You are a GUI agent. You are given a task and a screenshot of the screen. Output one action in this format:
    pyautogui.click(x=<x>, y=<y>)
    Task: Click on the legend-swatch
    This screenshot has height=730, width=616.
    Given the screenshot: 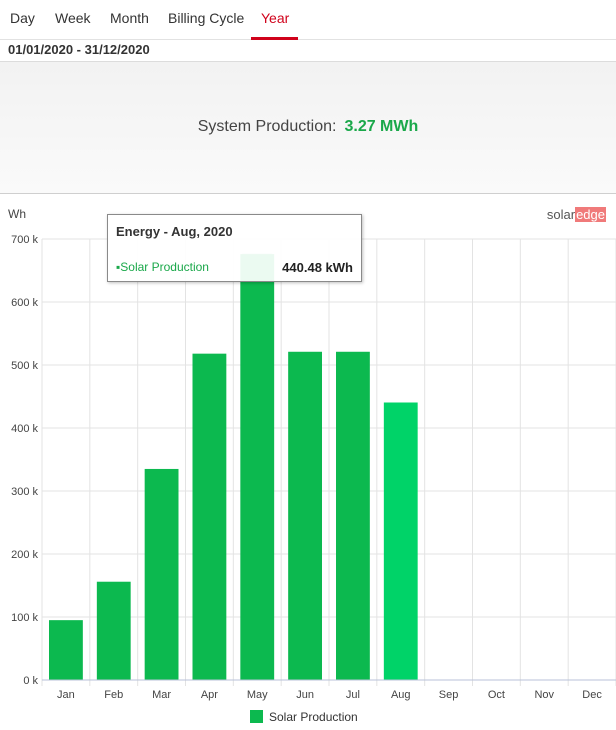 What is the action you would take?
    pyautogui.click(x=256, y=716)
    